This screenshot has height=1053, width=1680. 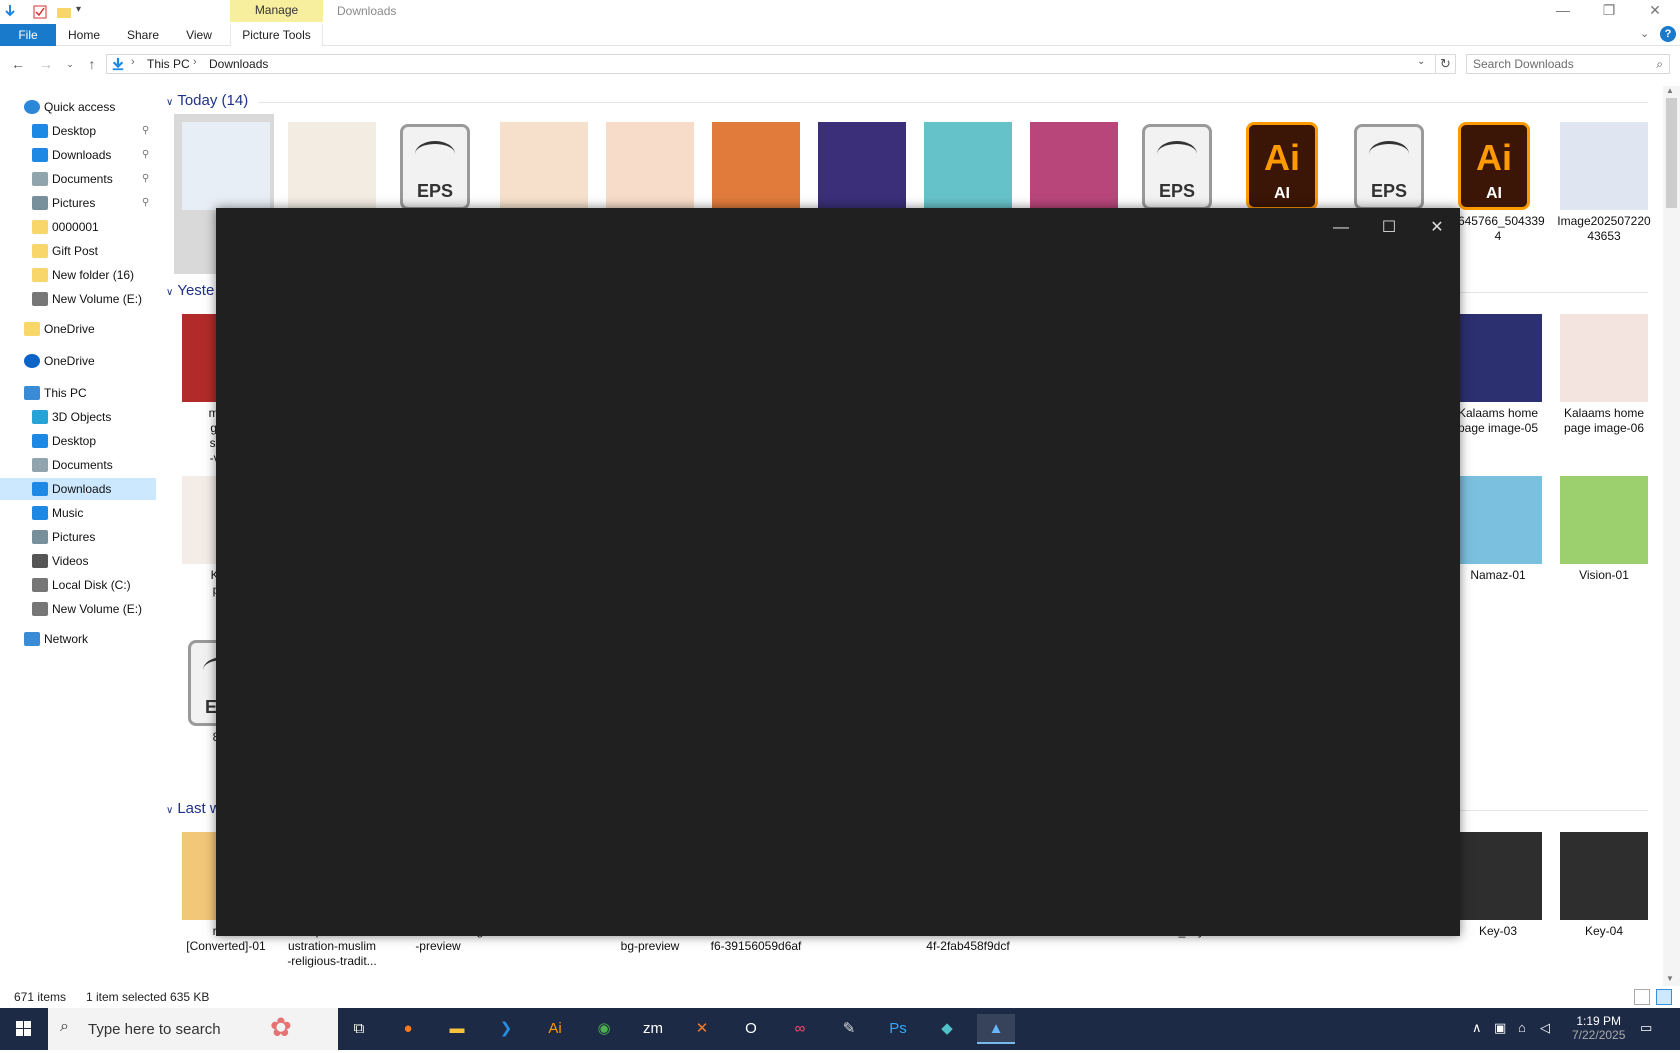 What do you see at coordinates (359, 1029) in the screenshot?
I see `taskbar-app-task-view: ⧉` at bounding box center [359, 1029].